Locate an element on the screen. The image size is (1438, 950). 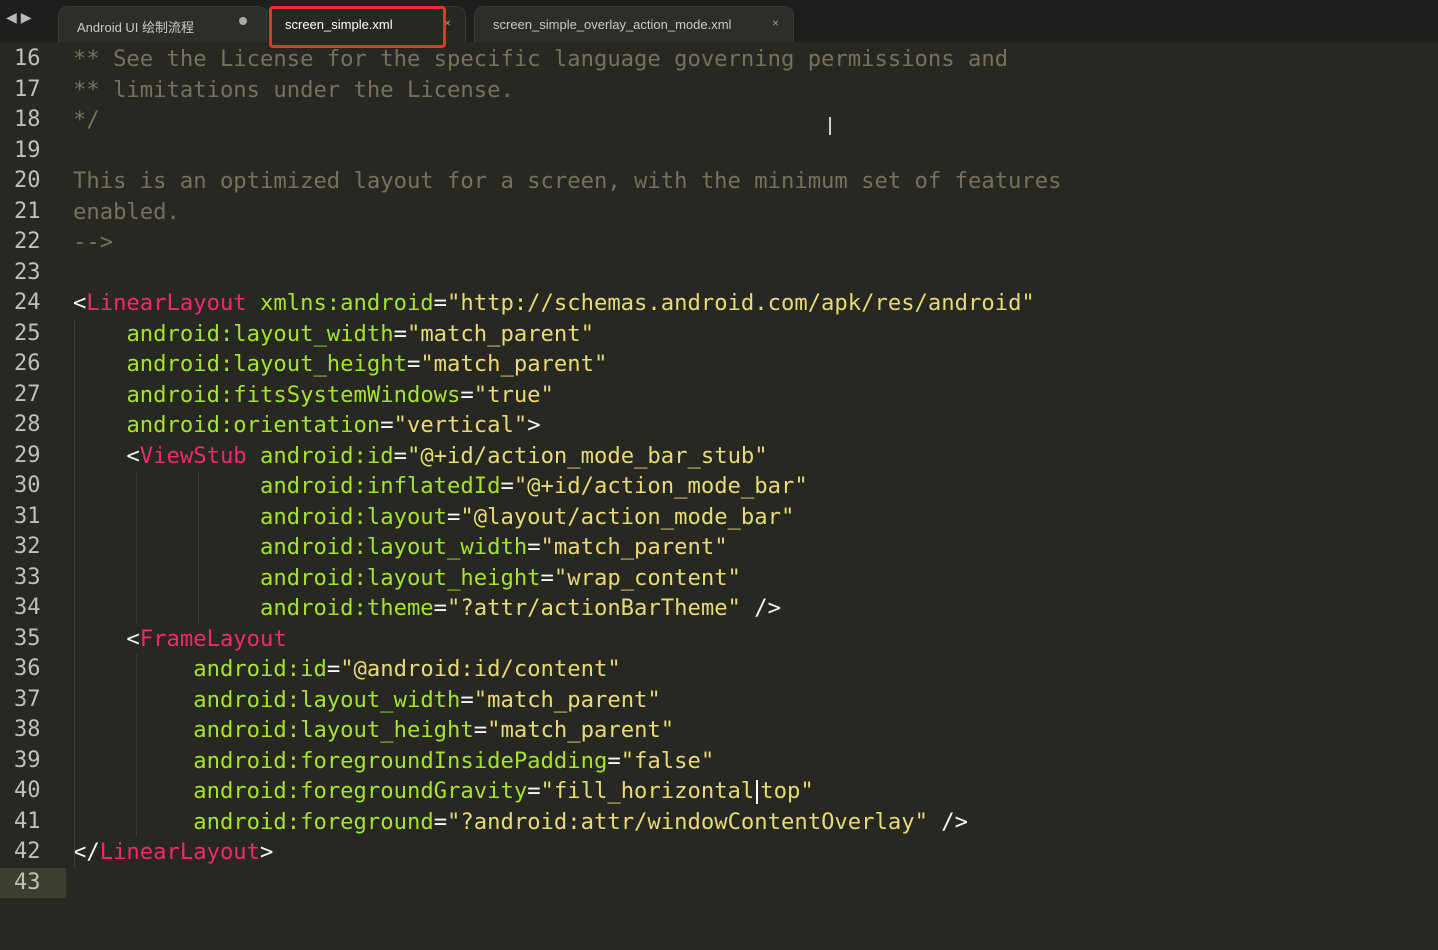
code-line: 27 android:fitsSystemWindows="true" is located at coordinates (719, 395).